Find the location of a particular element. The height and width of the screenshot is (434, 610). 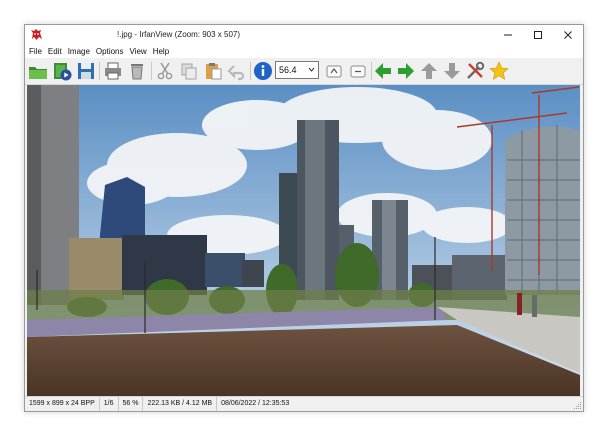

minimize-icon is located at coordinates (508, 35).